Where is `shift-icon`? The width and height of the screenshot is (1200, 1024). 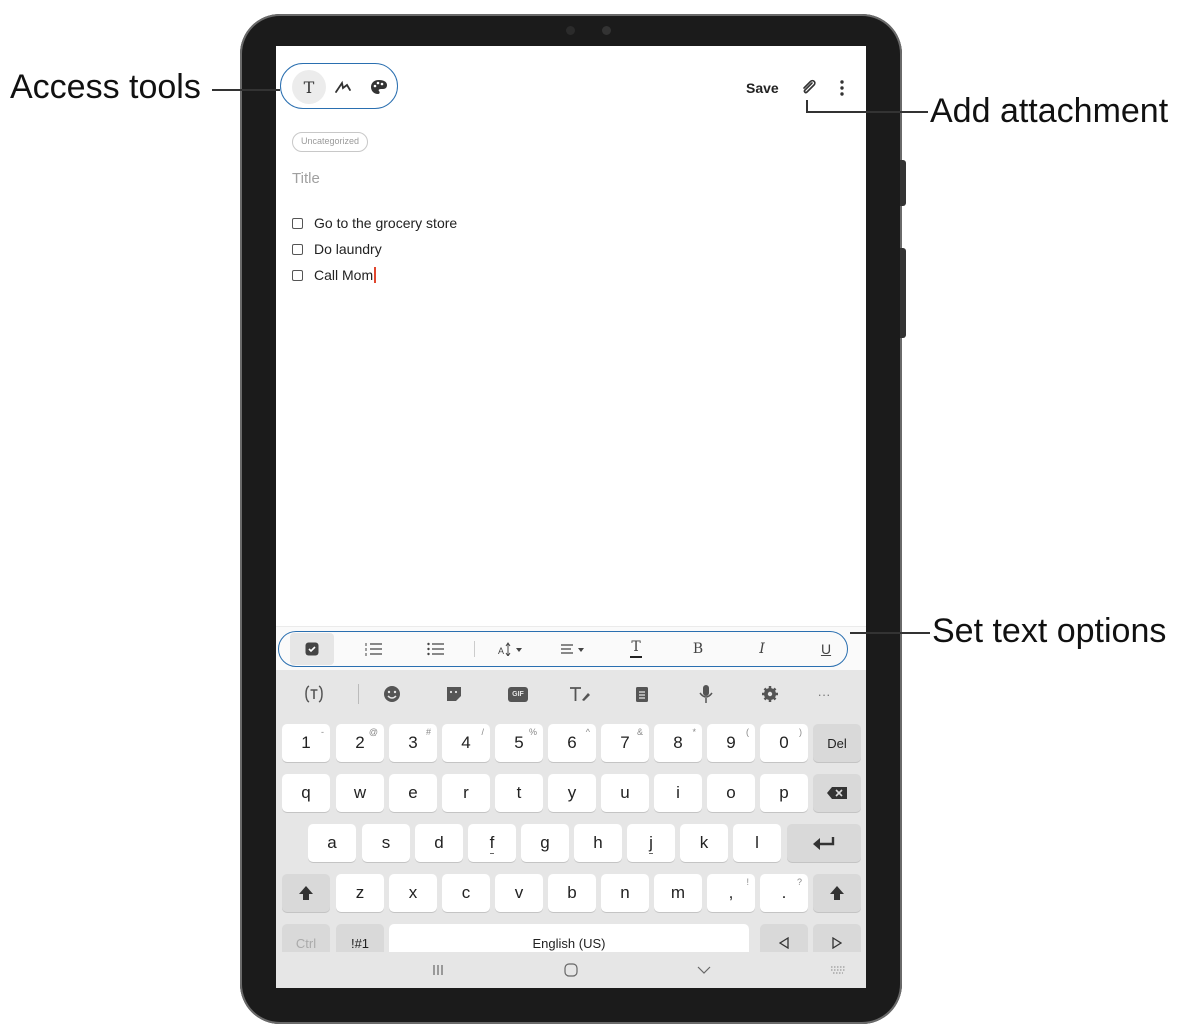 shift-icon is located at coordinates (306, 893).